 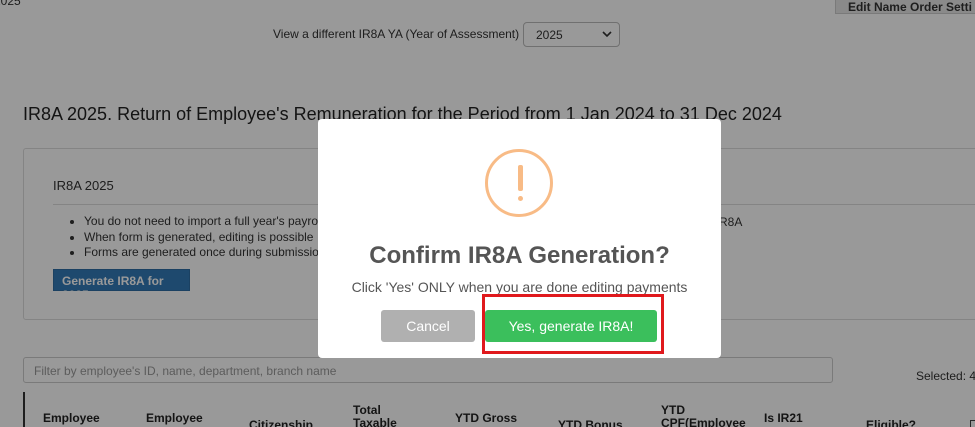 I want to click on highlight-annotation, so click(x=573, y=324).